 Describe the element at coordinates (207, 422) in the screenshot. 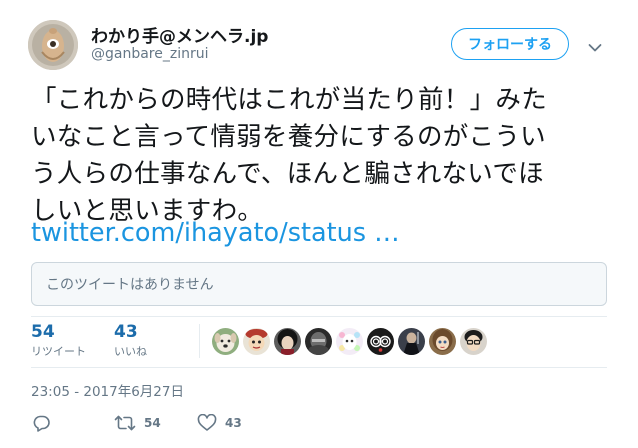

I see `heart-icon` at that location.